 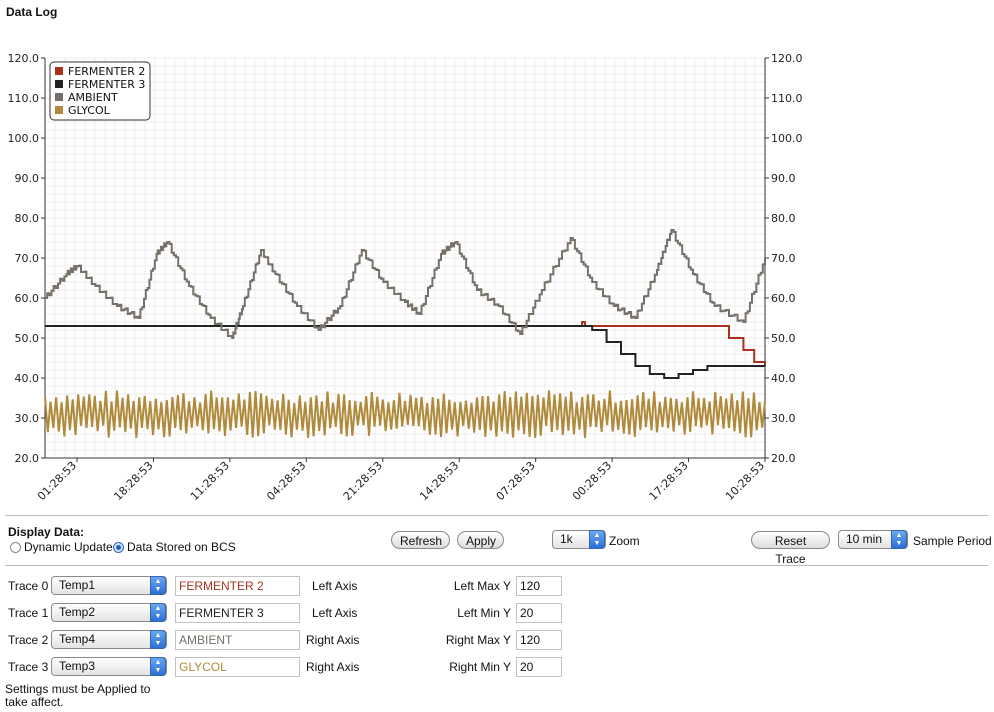 I want to click on right-tick-label: 120.0, so click(x=787, y=58).